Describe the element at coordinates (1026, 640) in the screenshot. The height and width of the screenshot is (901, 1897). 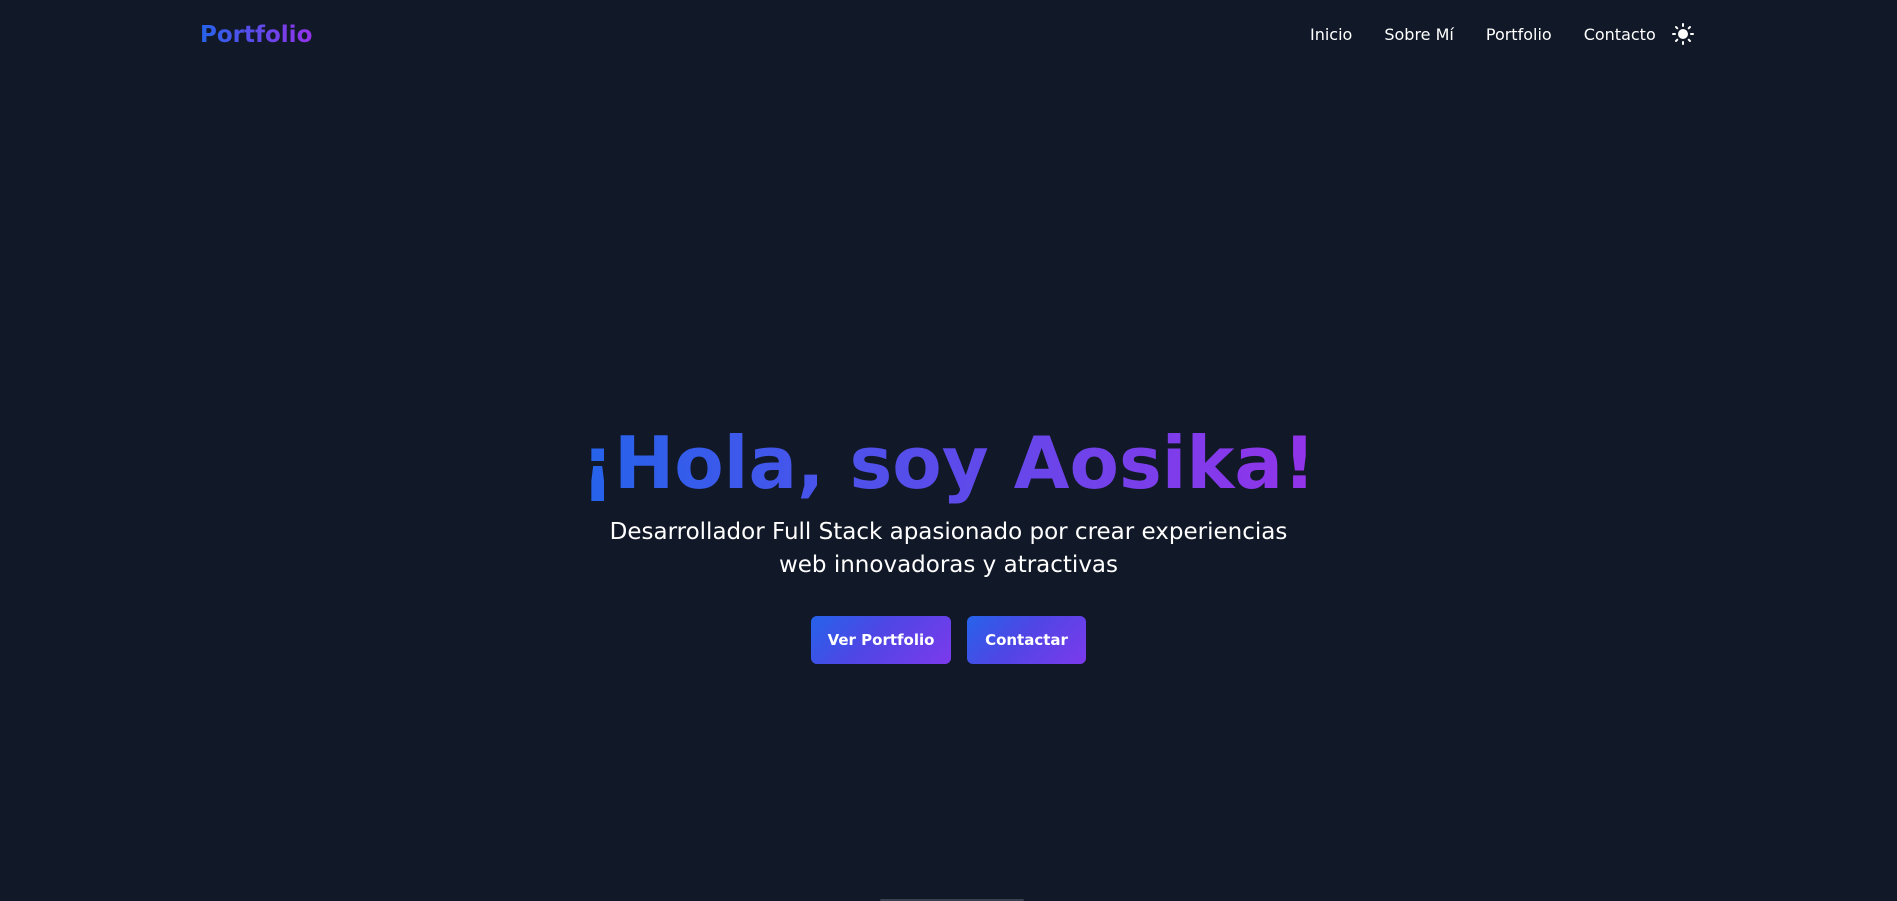
I see `contact-button: Contactar` at that location.